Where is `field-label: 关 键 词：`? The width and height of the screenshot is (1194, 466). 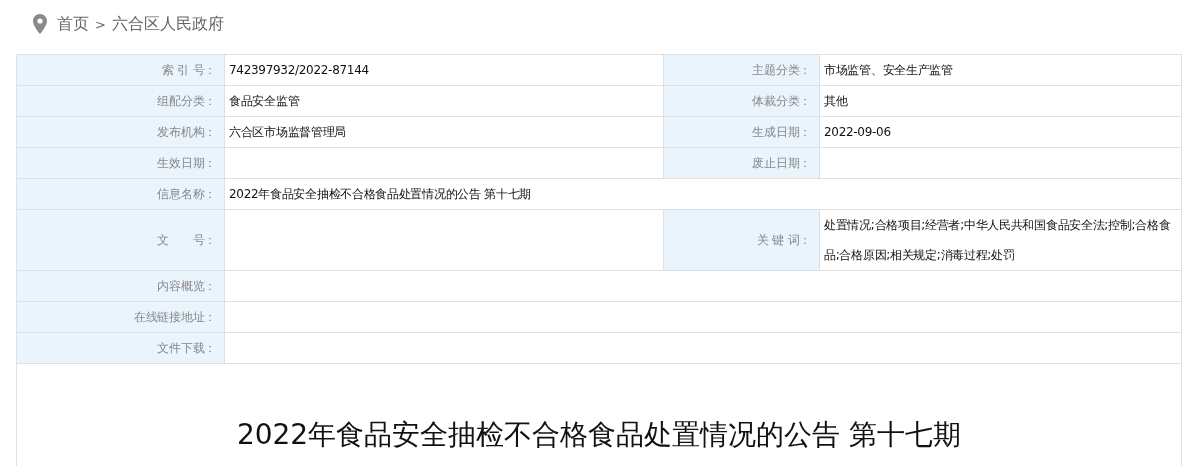 field-label: 关 键 词： is located at coordinates (741, 240).